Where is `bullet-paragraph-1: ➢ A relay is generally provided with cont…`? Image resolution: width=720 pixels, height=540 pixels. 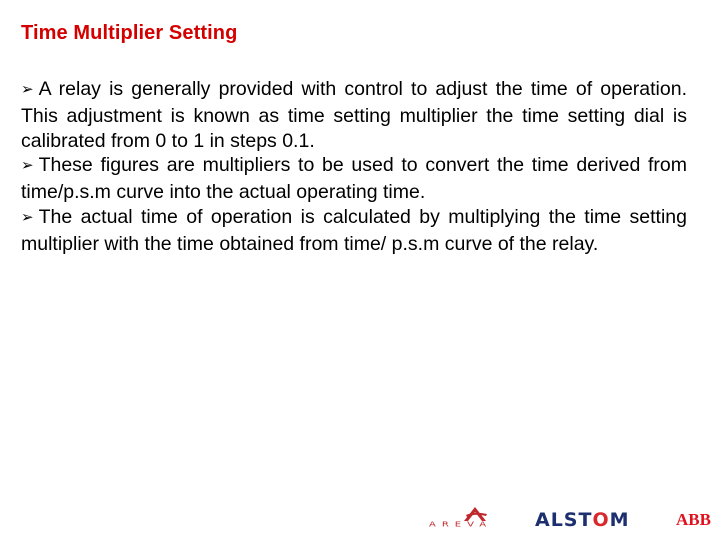 bullet-paragraph-1: ➢ A relay is generally provided with cont… is located at coordinates (354, 115).